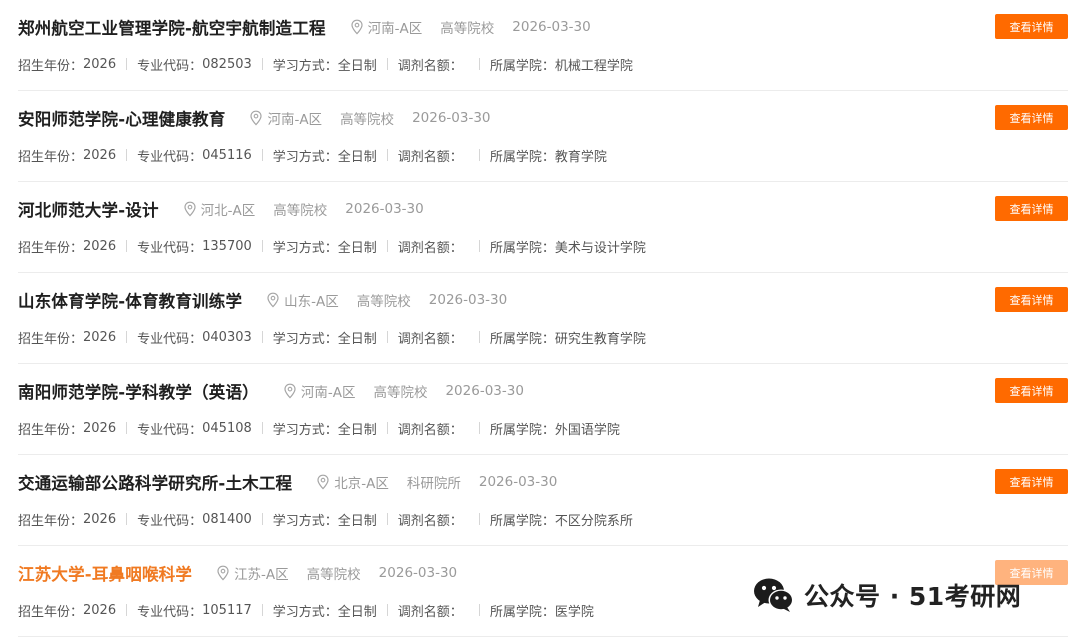 Image resolution: width=1080 pixels, height=637 pixels. What do you see at coordinates (555, 428) in the screenshot?
I see `college-field: 所属学院： 外国语学院` at bounding box center [555, 428].